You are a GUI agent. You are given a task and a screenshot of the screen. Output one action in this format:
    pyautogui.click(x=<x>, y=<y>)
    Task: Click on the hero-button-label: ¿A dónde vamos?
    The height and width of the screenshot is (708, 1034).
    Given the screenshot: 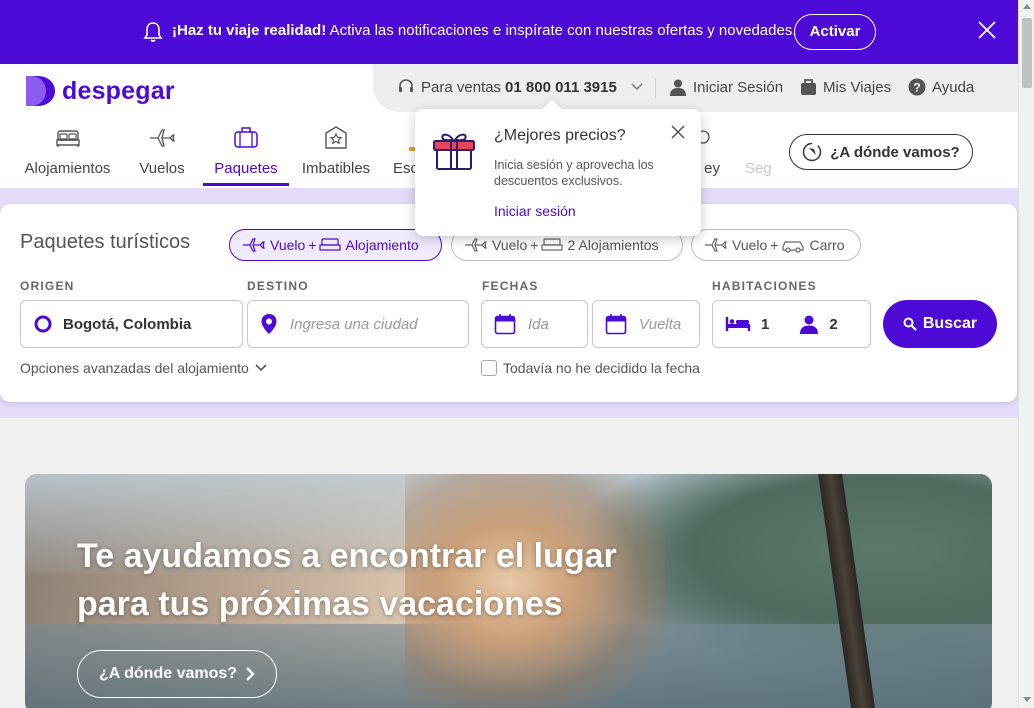 What is the action you would take?
    pyautogui.click(x=168, y=673)
    